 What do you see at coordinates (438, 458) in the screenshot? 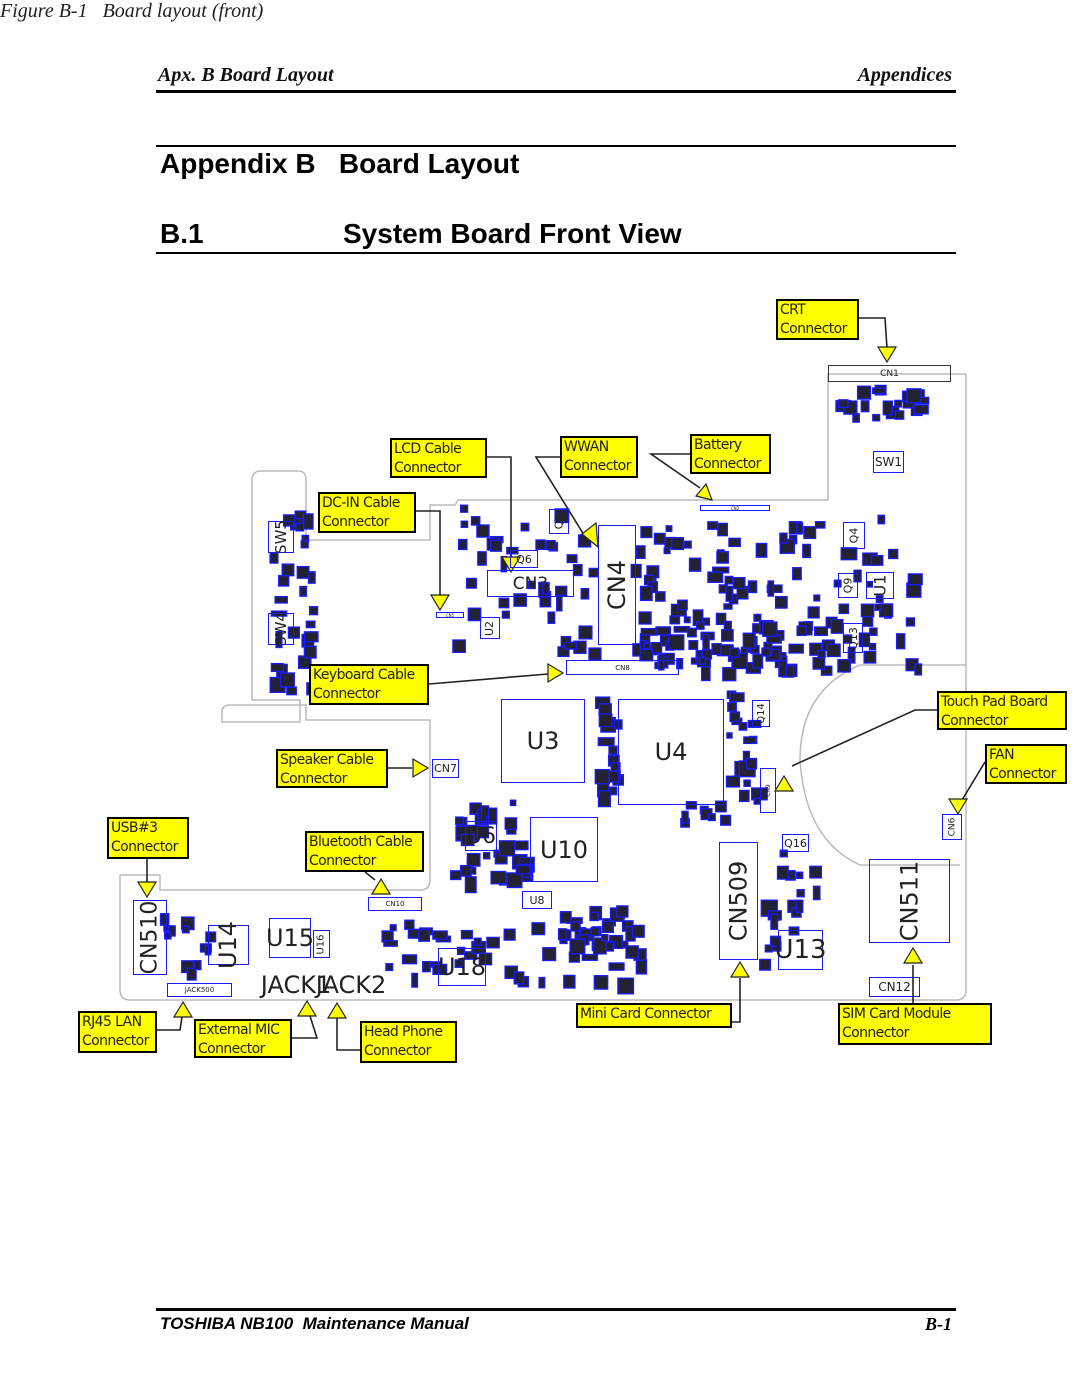
I see `callout-lcd: LCD Cable Connector` at bounding box center [438, 458].